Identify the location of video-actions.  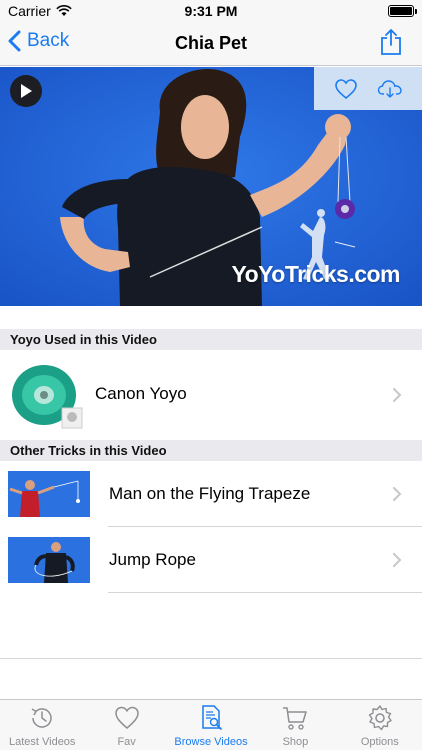
(368, 88).